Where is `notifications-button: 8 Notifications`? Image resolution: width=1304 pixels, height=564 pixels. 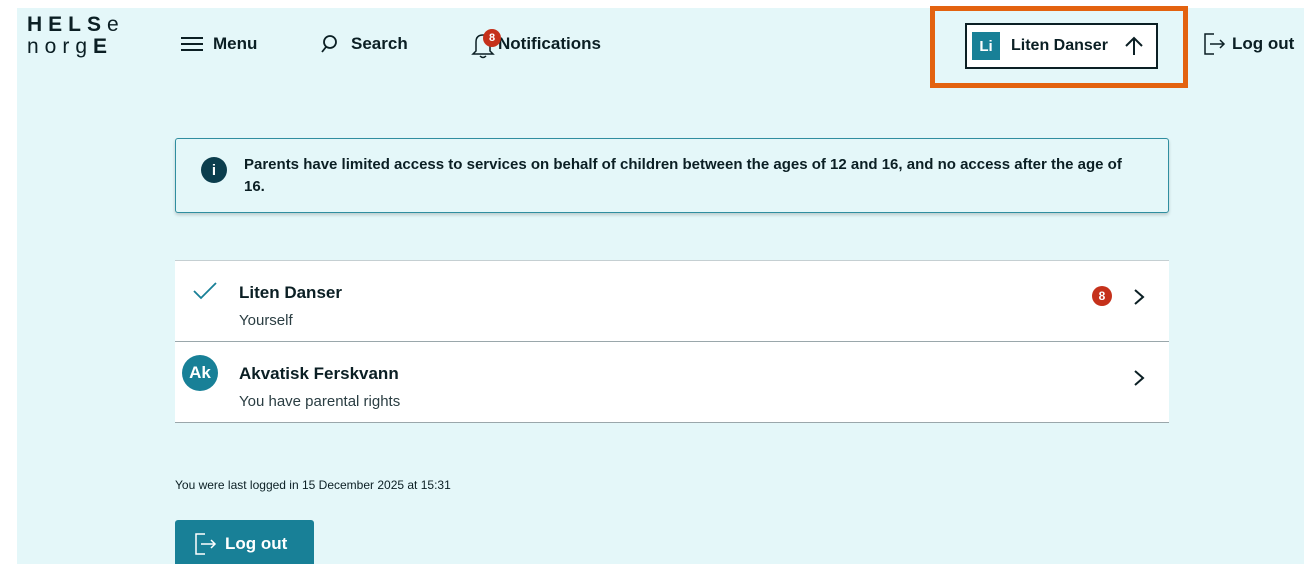 notifications-button: 8 Notifications is located at coordinates (535, 44).